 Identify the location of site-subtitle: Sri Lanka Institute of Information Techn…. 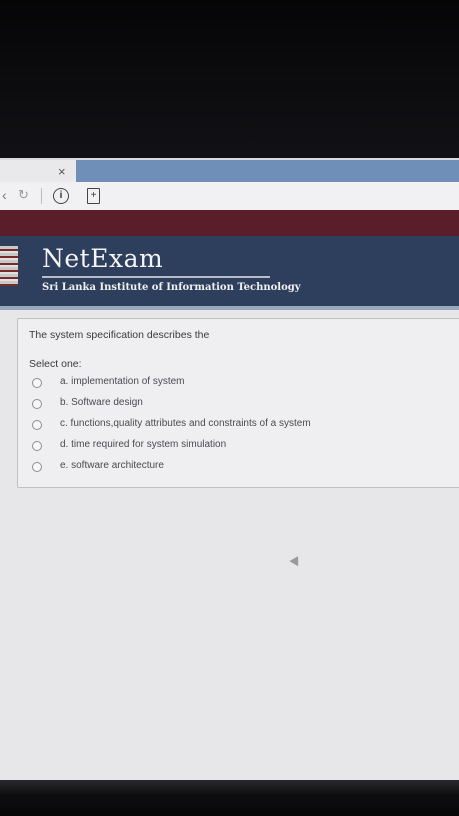
(171, 287).